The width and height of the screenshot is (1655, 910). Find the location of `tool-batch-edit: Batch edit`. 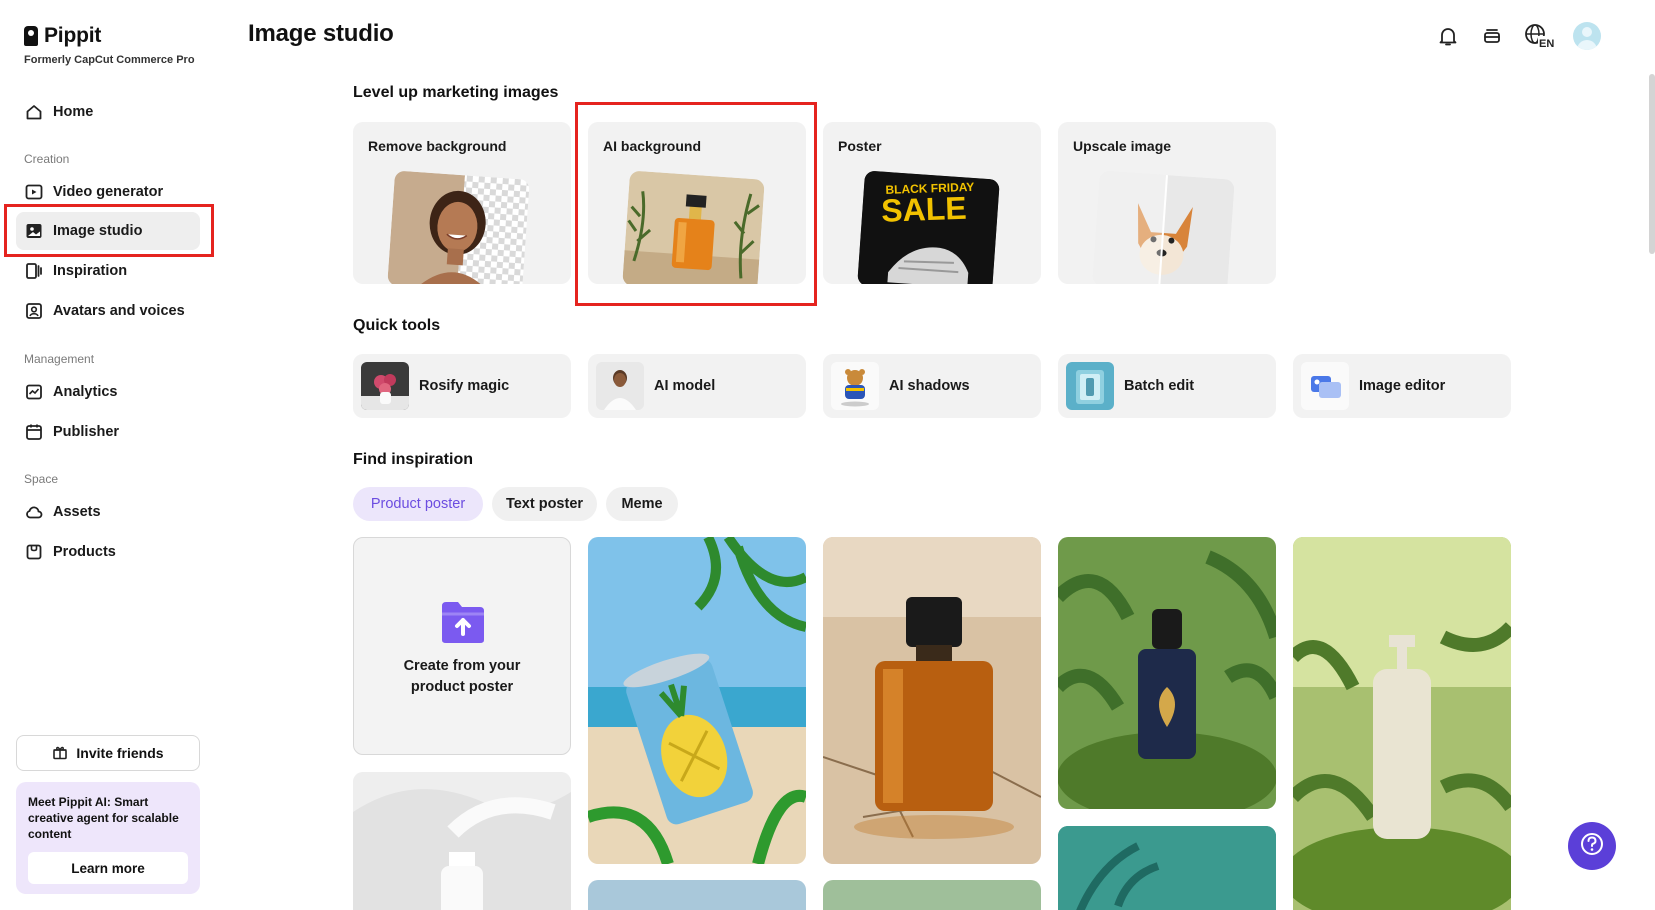

tool-batch-edit: Batch edit is located at coordinates (1167, 386).